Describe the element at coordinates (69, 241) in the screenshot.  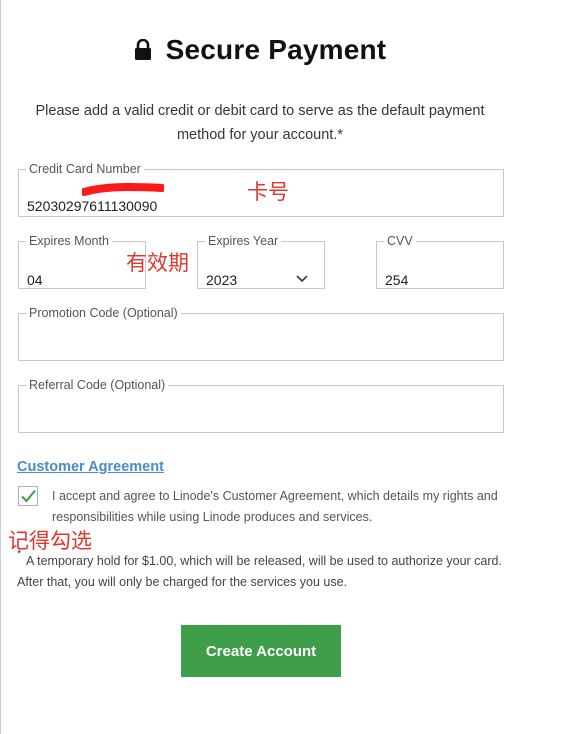
I see `expires-month-label: Expires Month` at that location.